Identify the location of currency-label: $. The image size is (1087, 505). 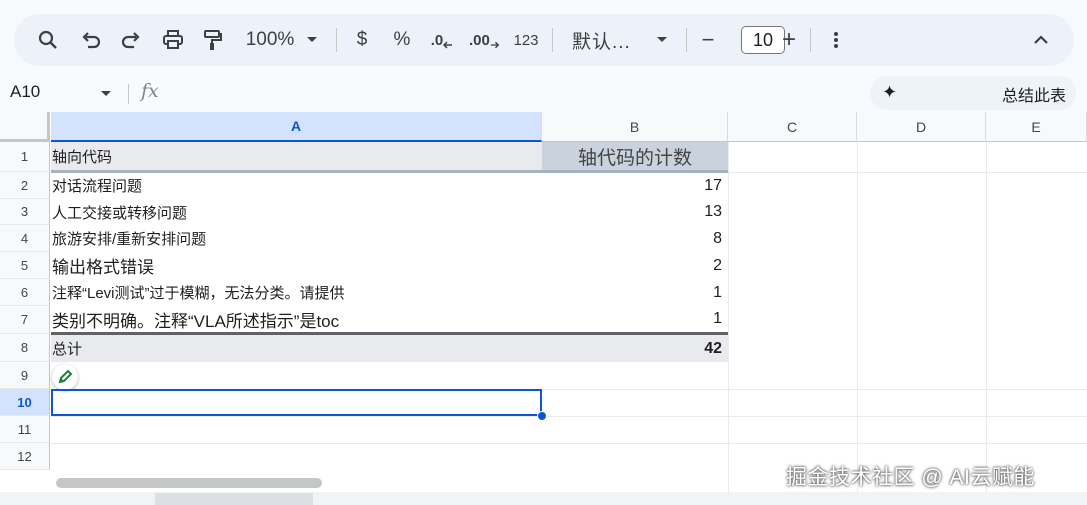
(362, 39).